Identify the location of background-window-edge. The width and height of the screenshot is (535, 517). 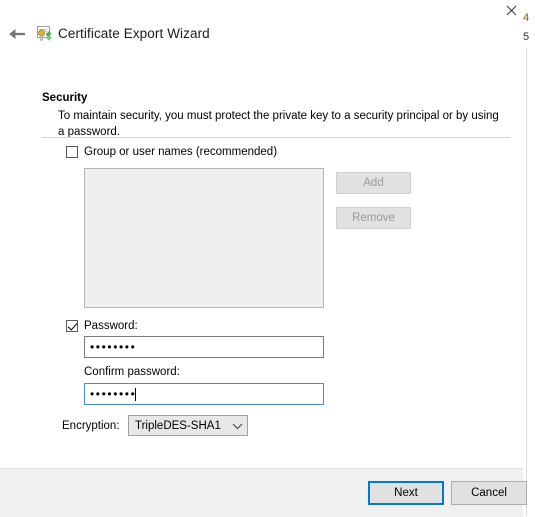
(530, 281).